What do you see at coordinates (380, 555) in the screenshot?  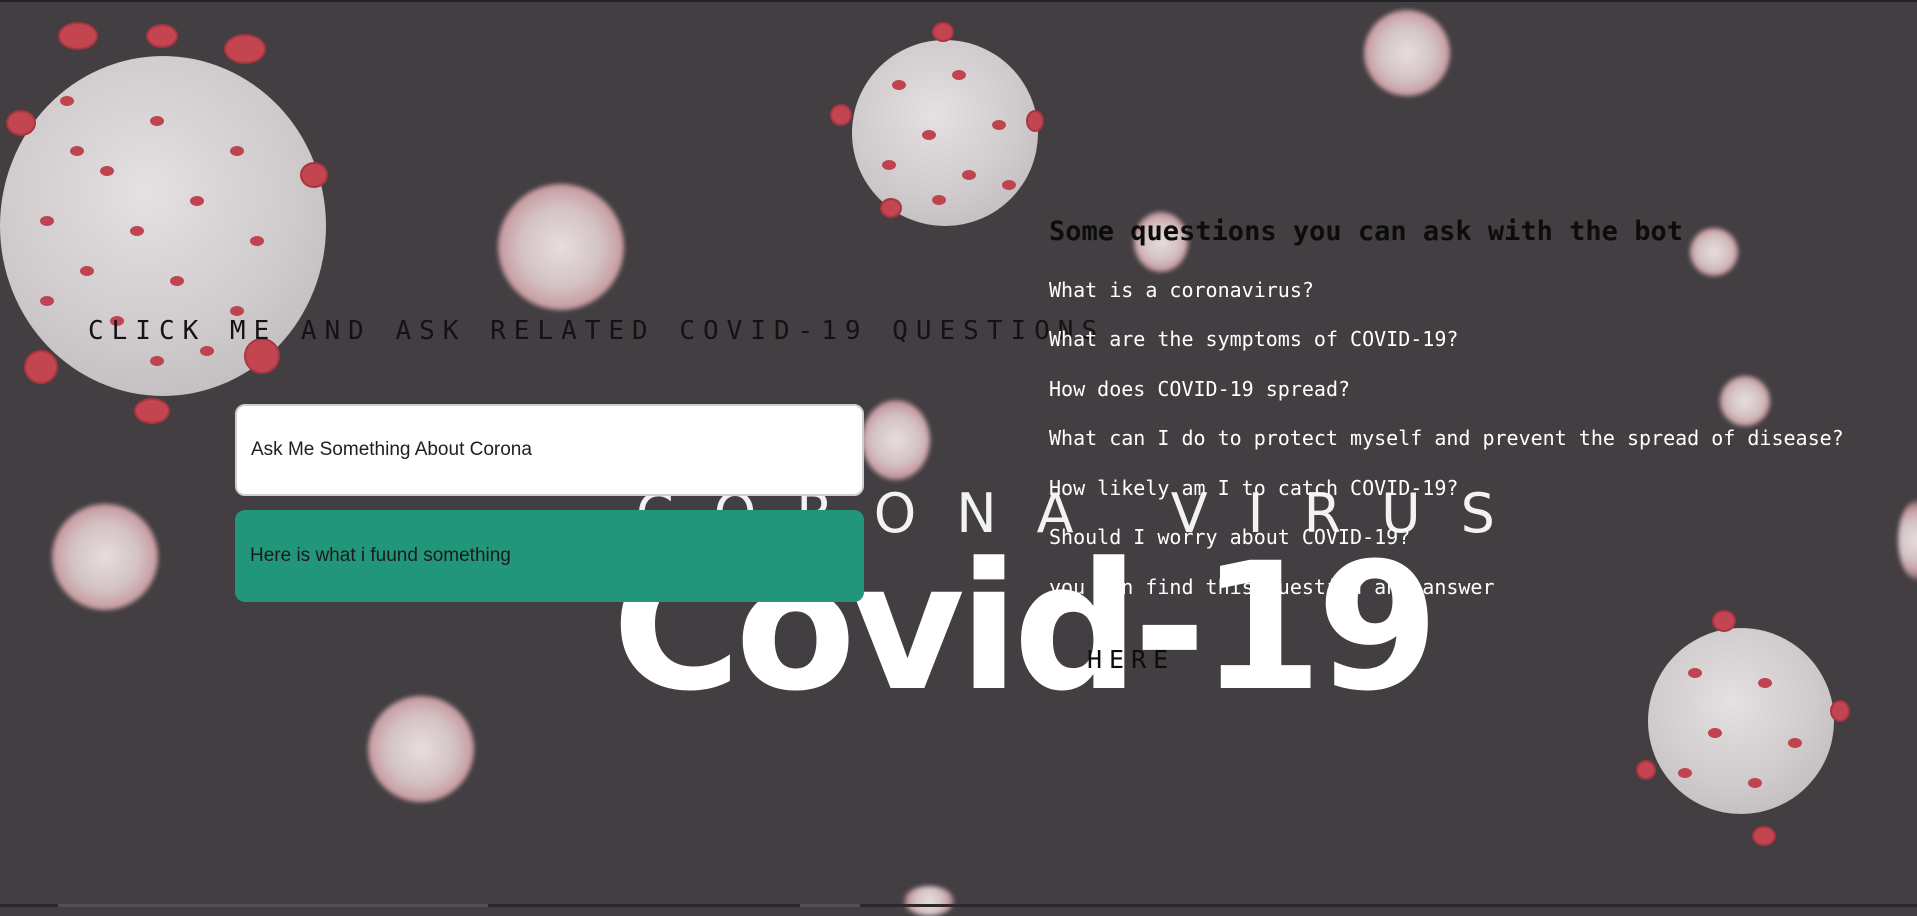 I see `bot-answer-text: Here is what i fuund something` at bounding box center [380, 555].